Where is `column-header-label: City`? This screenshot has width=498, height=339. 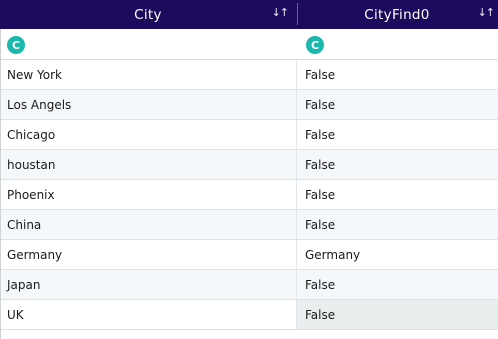
column-header-label: City is located at coordinates (148, 14).